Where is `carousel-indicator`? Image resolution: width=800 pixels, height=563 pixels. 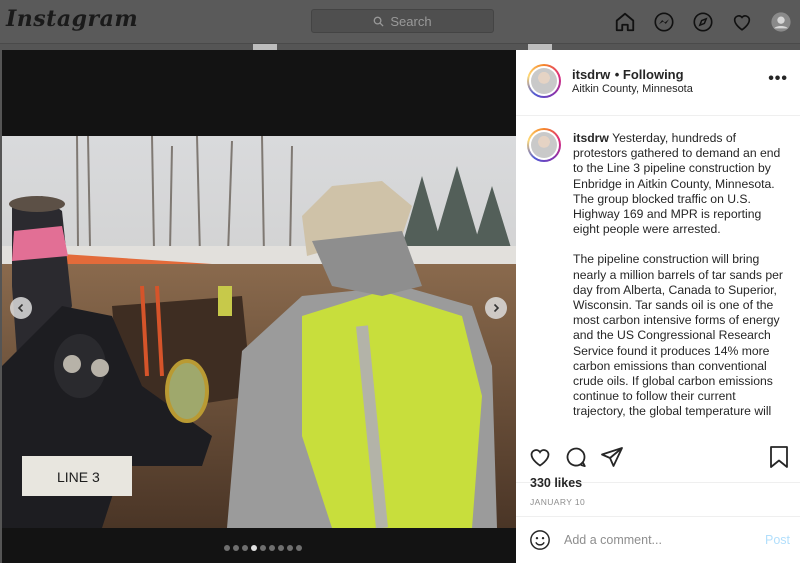
carousel-indicator is located at coordinates (263, 548).